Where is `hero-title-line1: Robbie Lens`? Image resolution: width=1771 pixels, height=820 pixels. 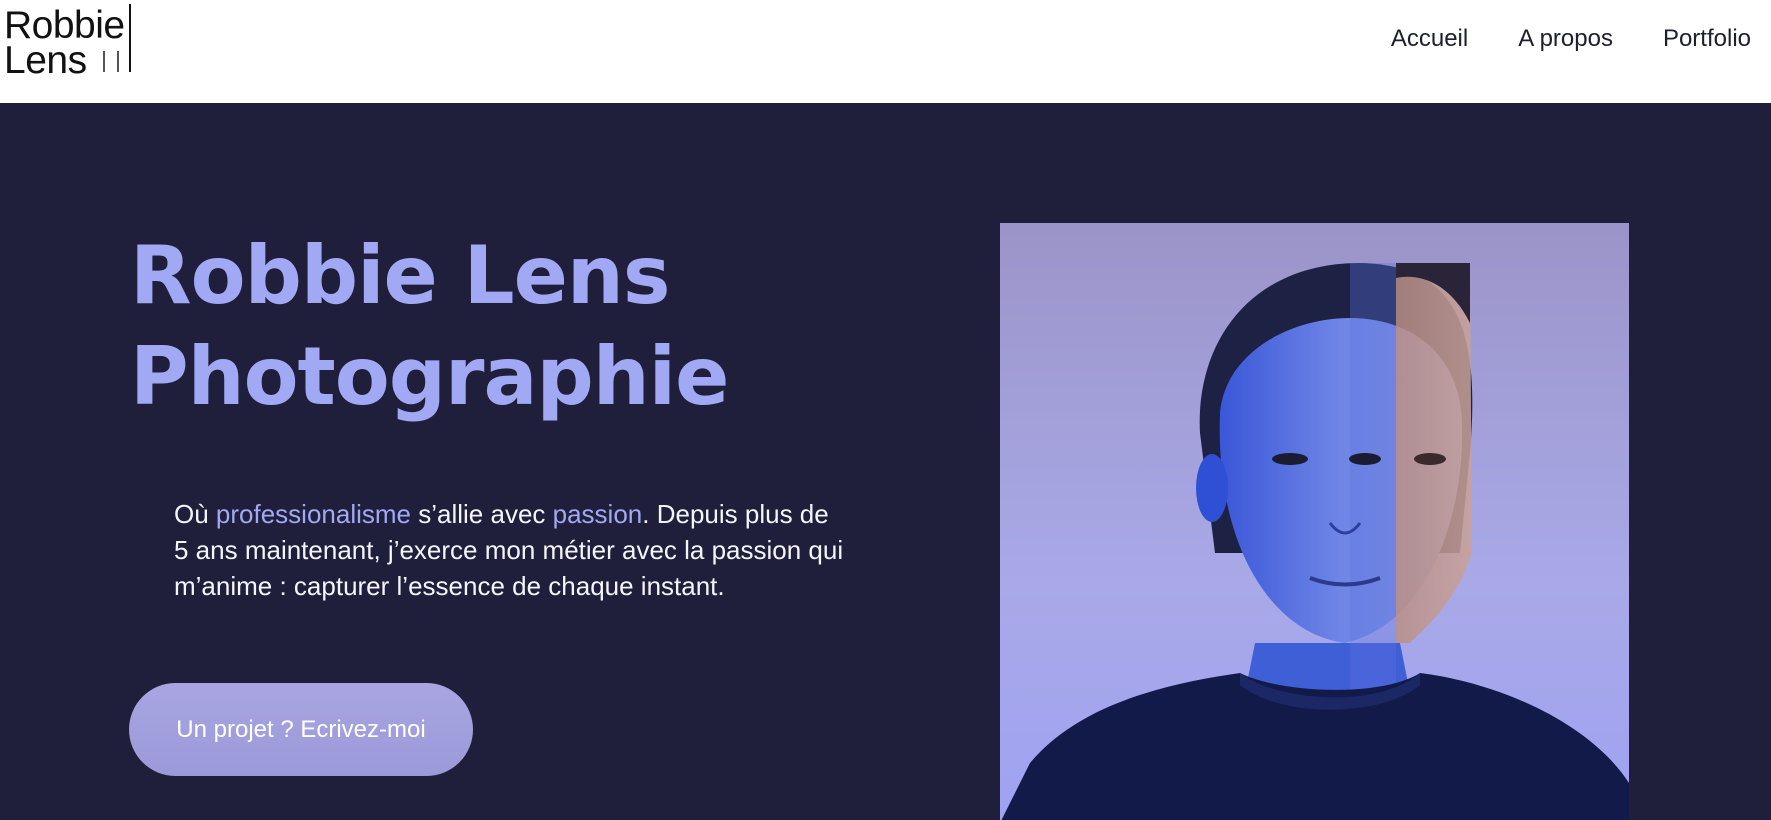 hero-title-line1: Robbie Lens is located at coordinates (400, 275).